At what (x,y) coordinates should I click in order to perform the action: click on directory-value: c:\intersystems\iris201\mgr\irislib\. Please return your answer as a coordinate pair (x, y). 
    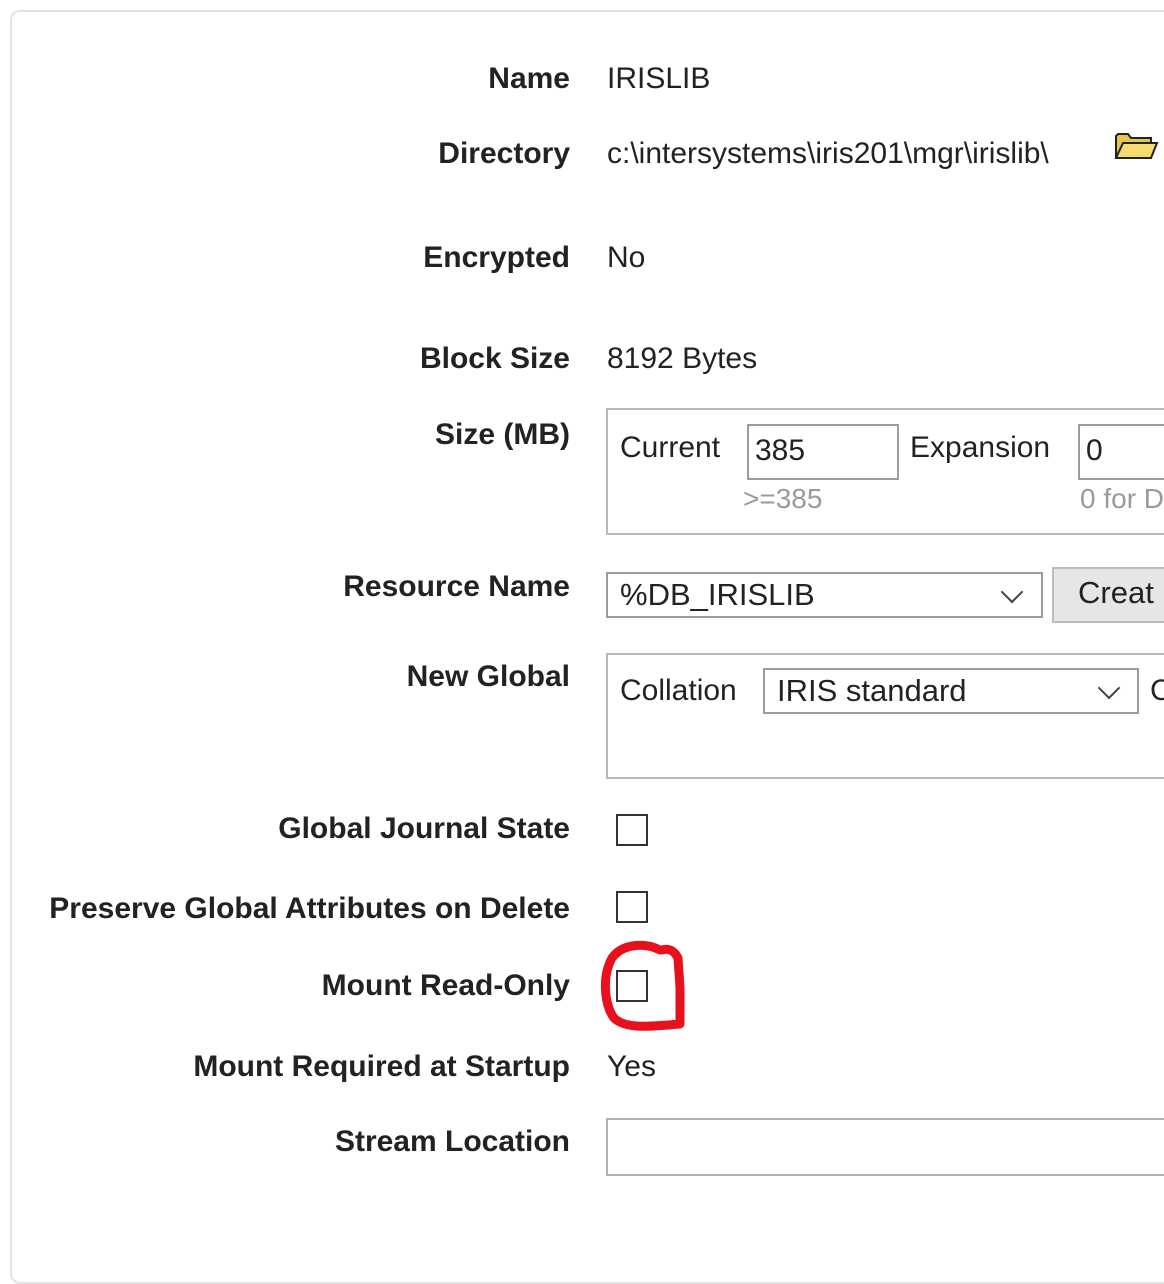
    Looking at the image, I should click on (828, 153).